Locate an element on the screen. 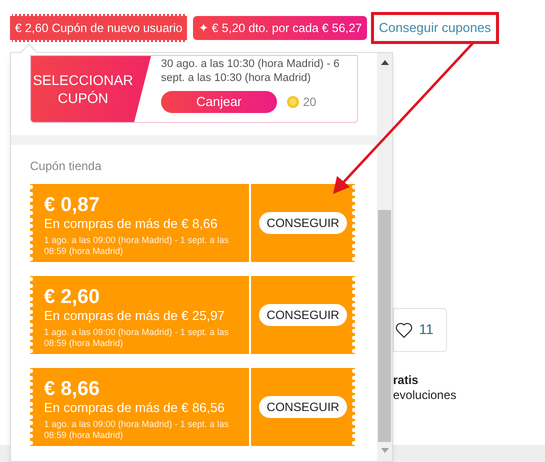 The image size is (545, 462). returns-text: evoluciones is located at coordinates (425, 395).